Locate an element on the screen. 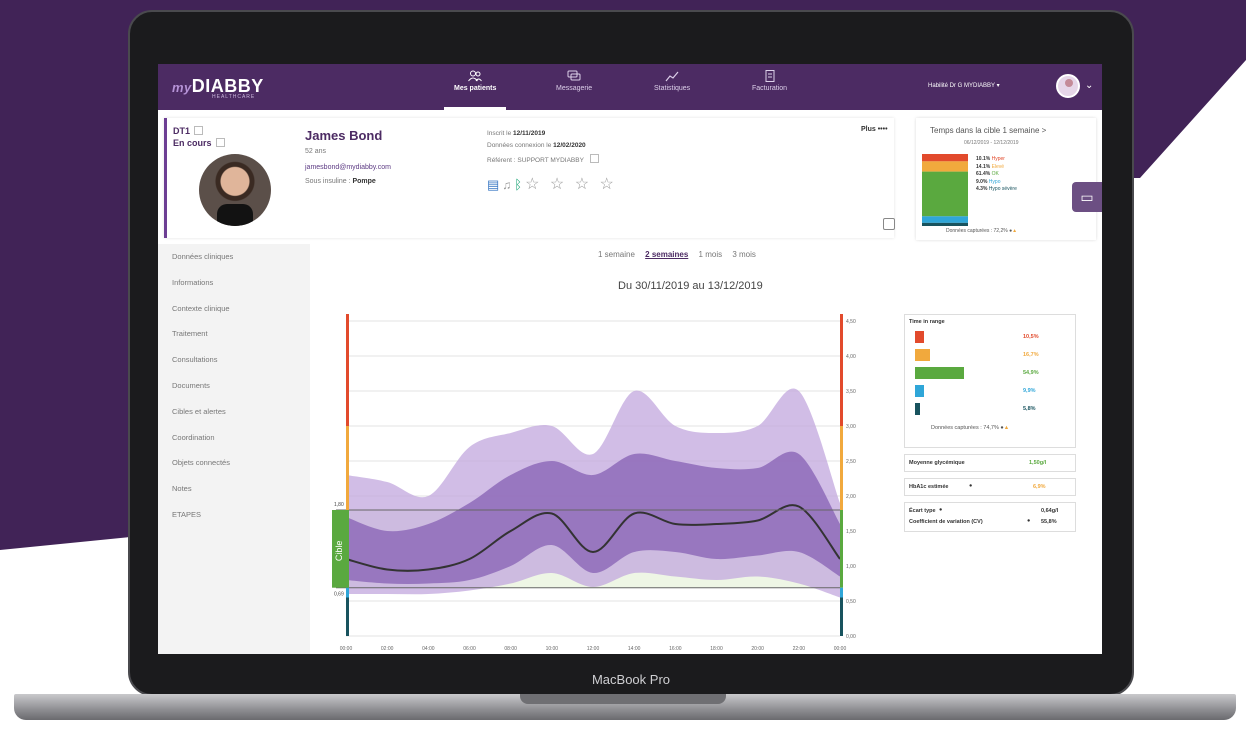 The height and width of the screenshot is (731, 1246). tir-summary-row: 14.1% Elevé is located at coordinates (996, 168).